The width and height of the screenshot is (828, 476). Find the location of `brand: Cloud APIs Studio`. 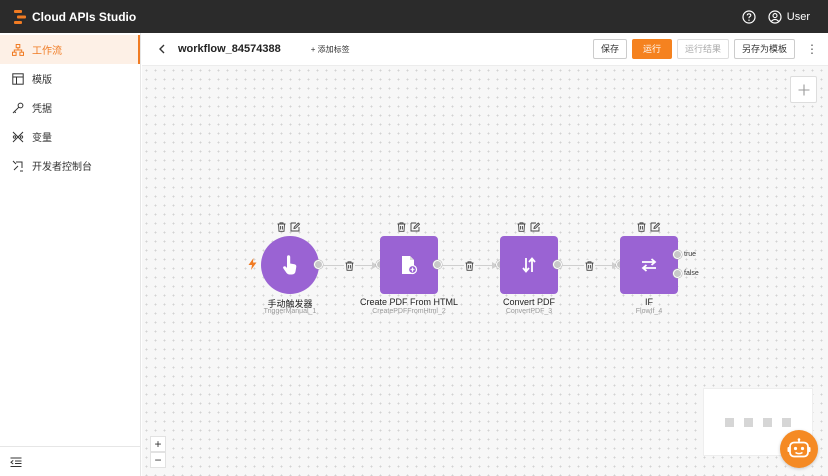

brand: Cloud APIs Studio is located at coordinates (75, 16).